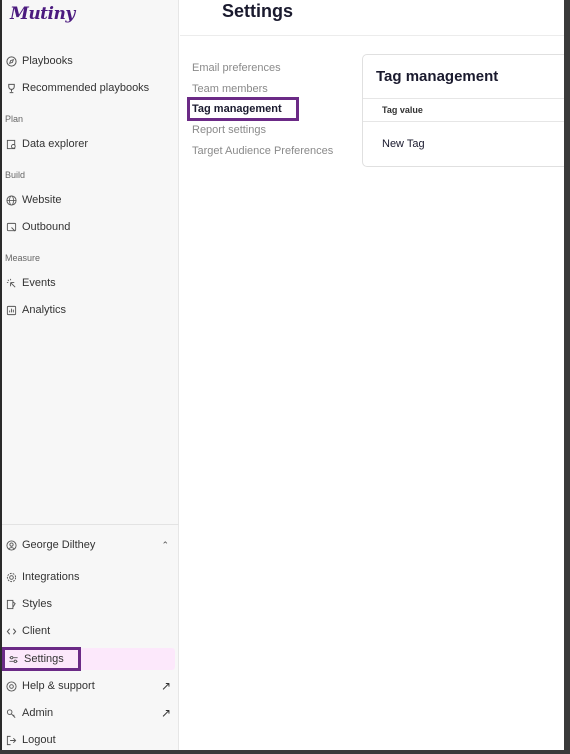 The height and width of the screenshot is (754, 570). I want to click on sidebar-item-label: Playbooks, so click(47, 61).